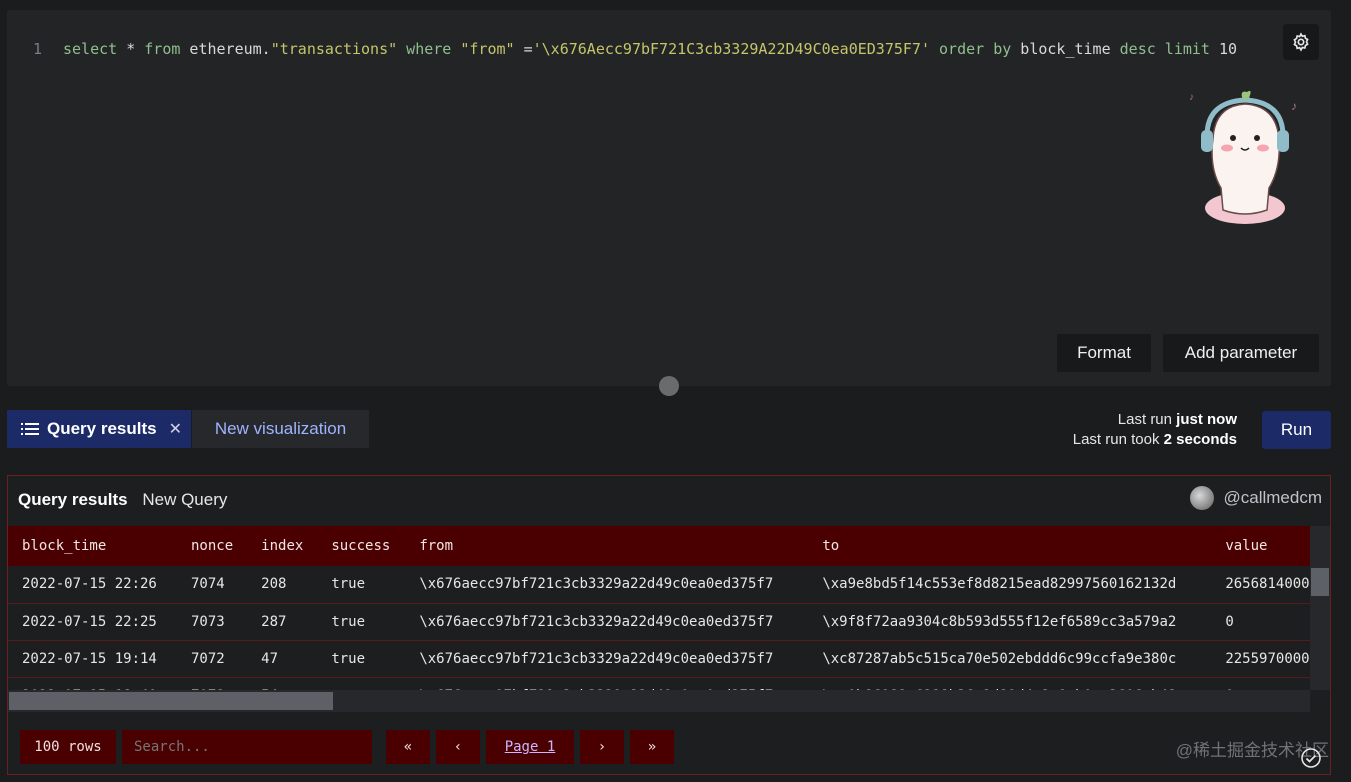  What do you see at coordinates (212, 546) in the screenshot?
I see `col-header: nonce` at bounding box center [212, 546].